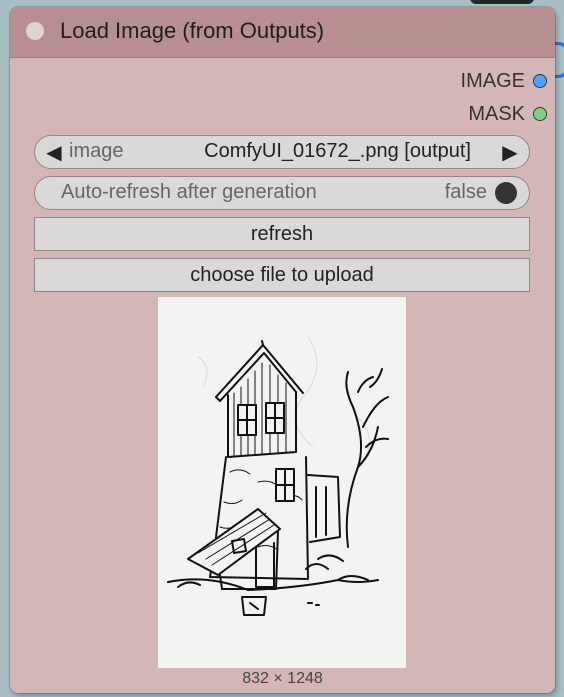 The height and width of the screenshot is (697, 564). I want to click on toggle-name-label: Auto-refresh after generation, so click(189, 192).